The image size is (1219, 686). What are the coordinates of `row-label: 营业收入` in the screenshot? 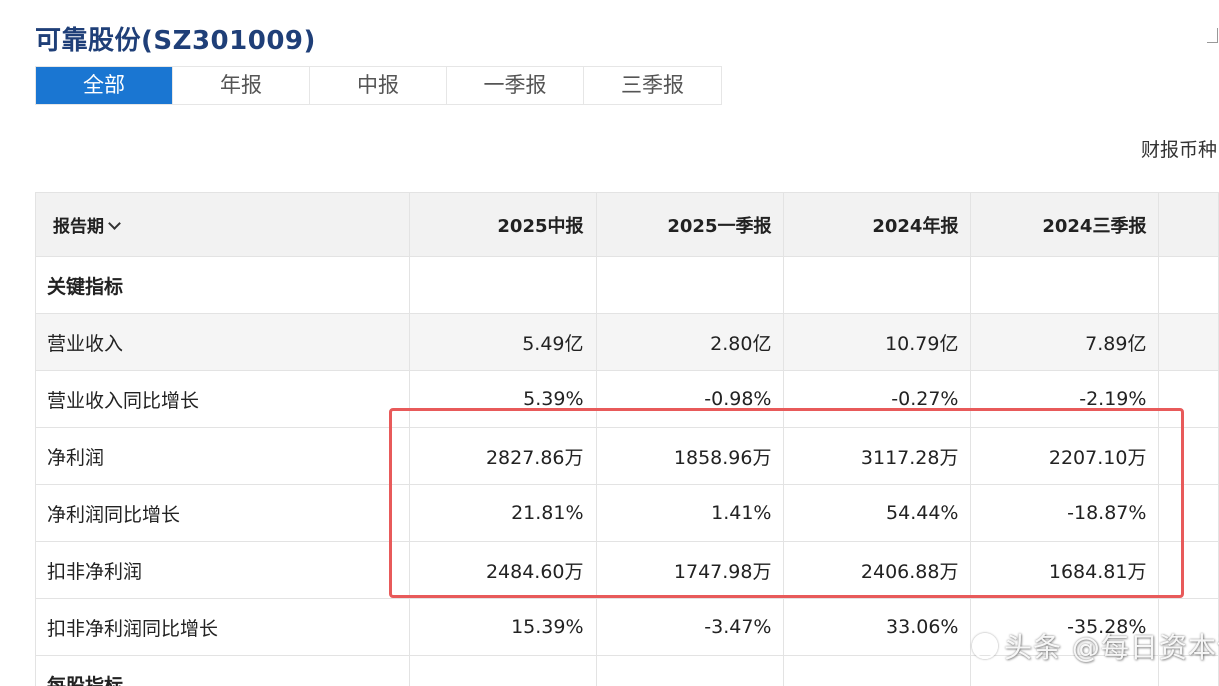 It's located at (222, 342).